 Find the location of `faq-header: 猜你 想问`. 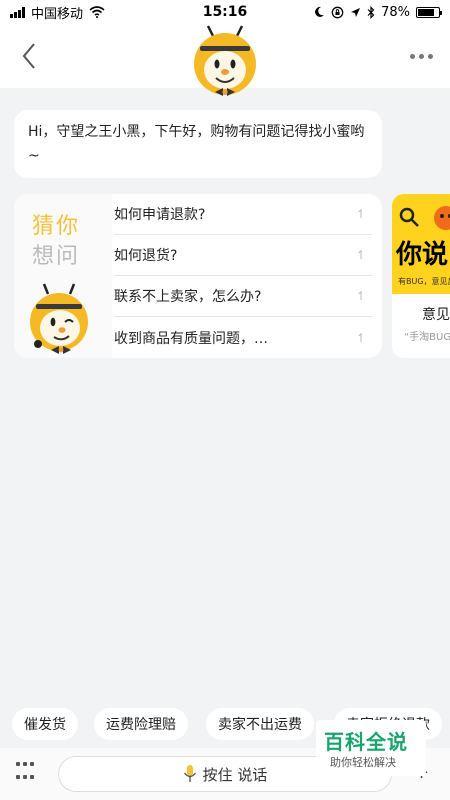

faq-header: 猜你 想问 is located at coordinates (63, 276).